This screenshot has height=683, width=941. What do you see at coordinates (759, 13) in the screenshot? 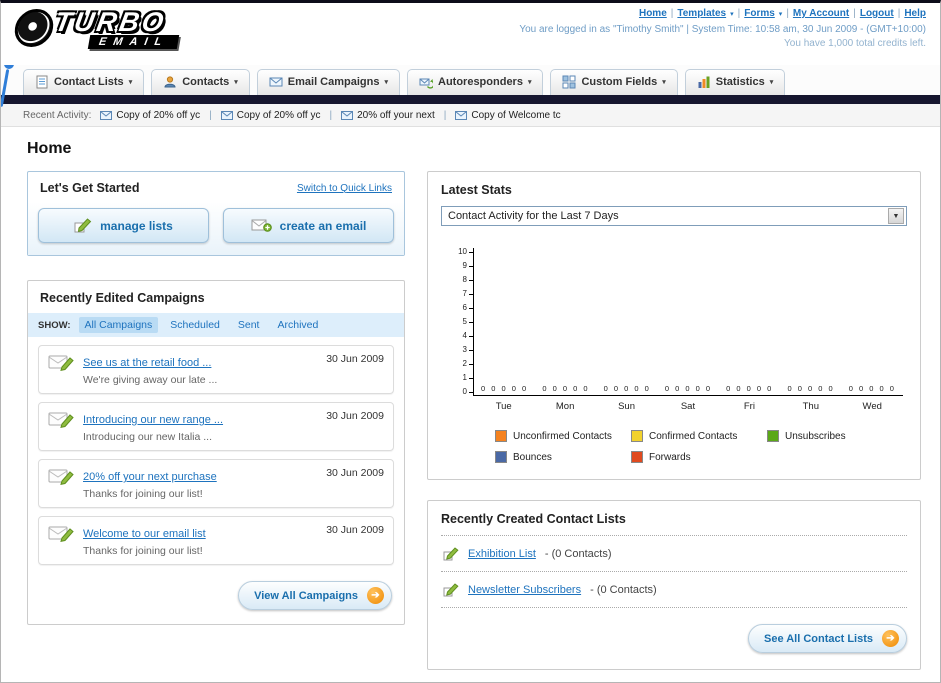
I see `top-nav-forms: Forms` at bounding box center [759, 13].